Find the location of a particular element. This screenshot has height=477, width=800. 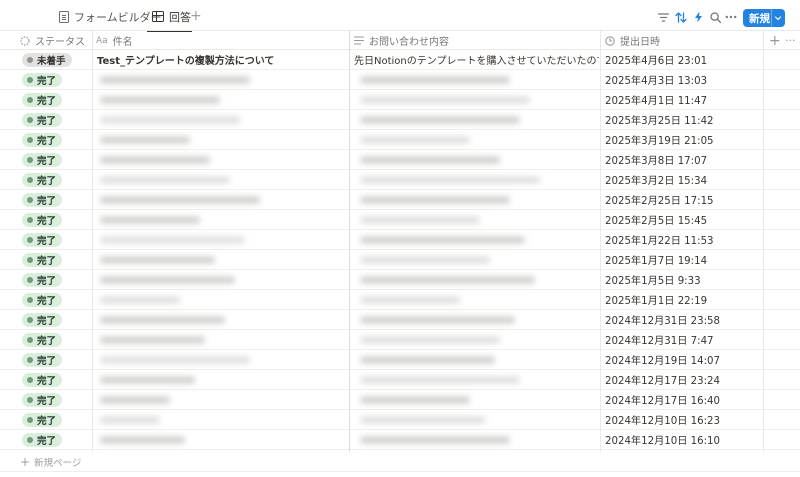

title-type-icon: Aa is located at coordinates (102, 40).